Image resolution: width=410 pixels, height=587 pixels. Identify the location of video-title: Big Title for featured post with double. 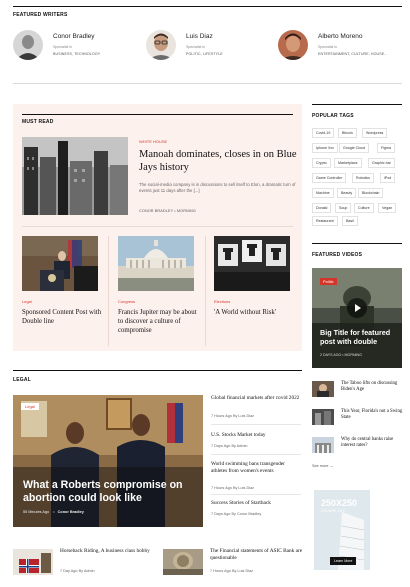
(360, 337).